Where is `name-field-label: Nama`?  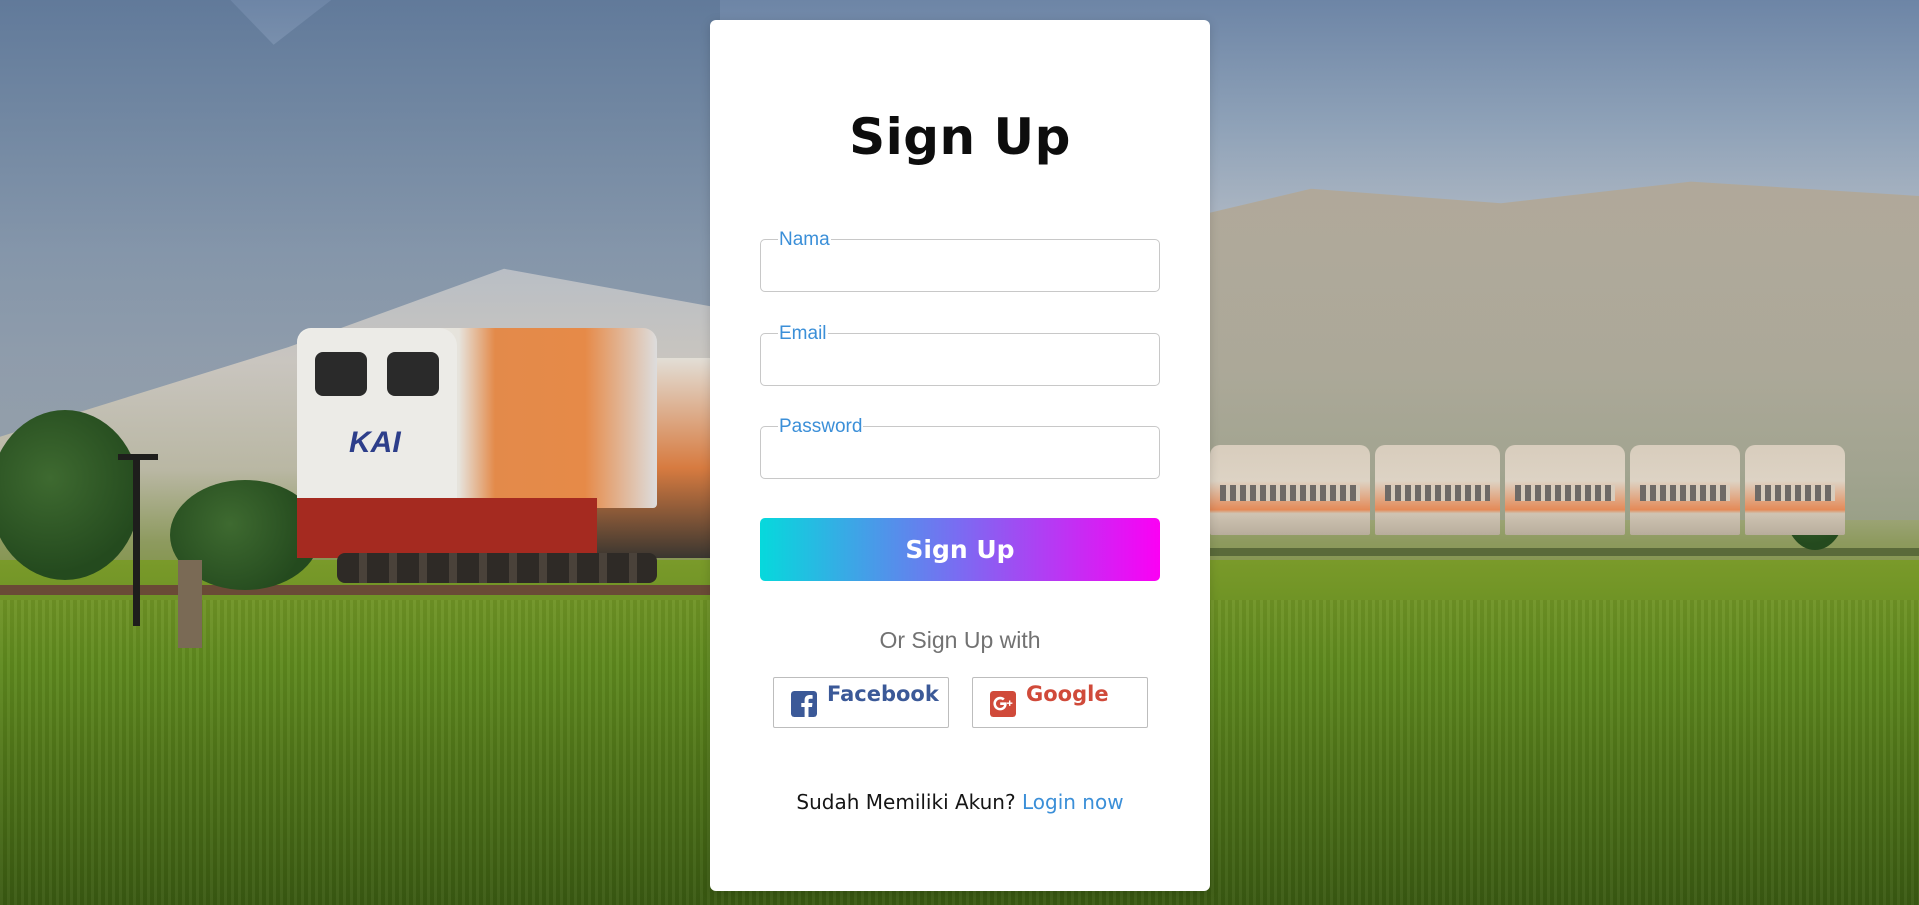 name-field-label: Nama is located at coordinates (804, 239).